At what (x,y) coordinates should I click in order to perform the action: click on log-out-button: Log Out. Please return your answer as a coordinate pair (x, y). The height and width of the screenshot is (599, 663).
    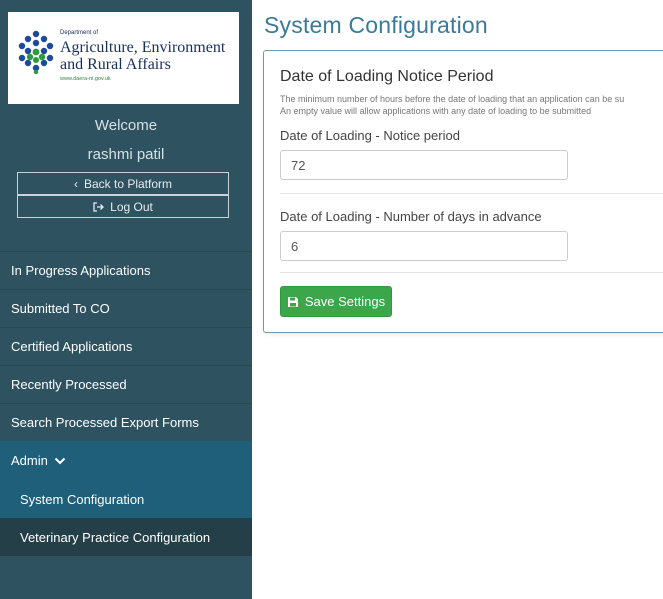
    Looking at the image, I should click on (123, 206).